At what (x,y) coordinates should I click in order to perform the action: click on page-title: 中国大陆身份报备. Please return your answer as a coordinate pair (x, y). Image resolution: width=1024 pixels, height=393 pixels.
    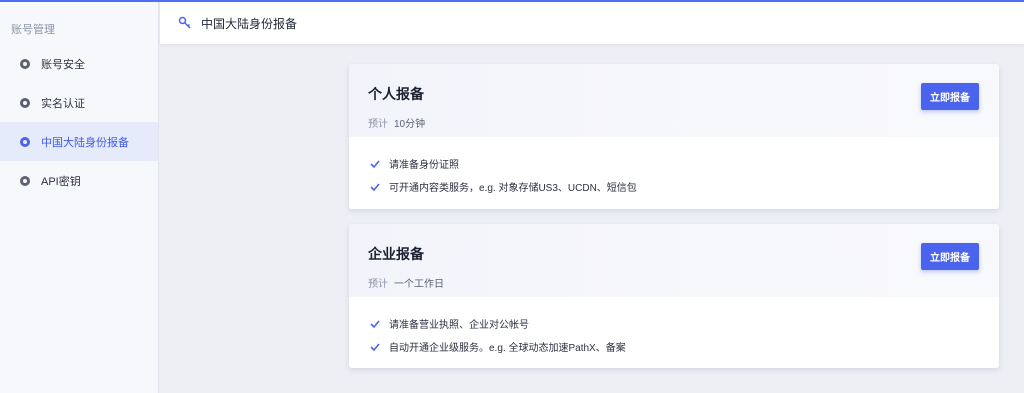
    Looking at the image, I should click on (249, 23).